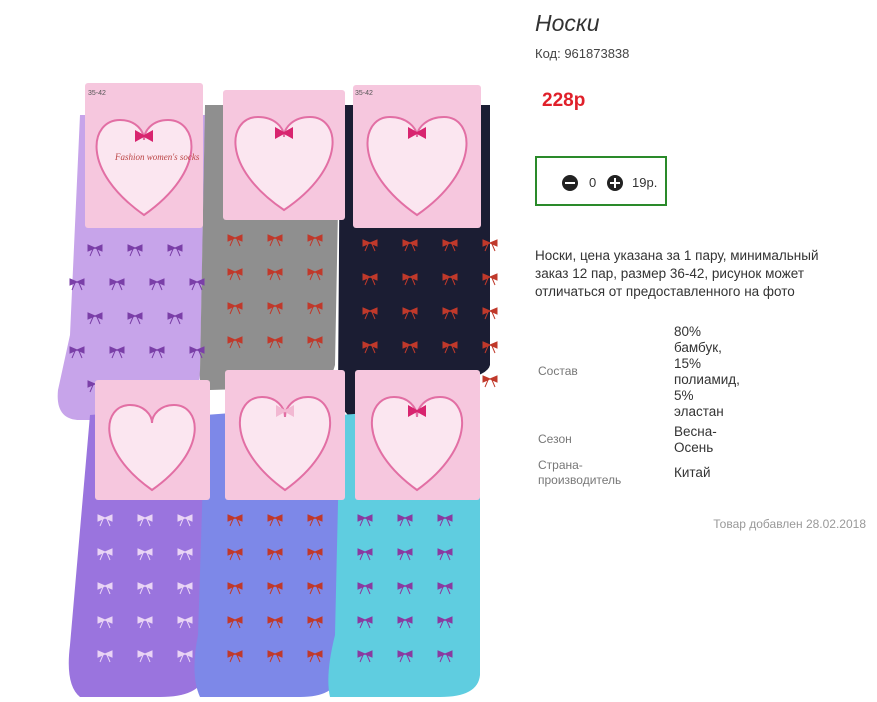  What do you see at coordinates (695, 439) in the screenshot?
I see `property-value: Весна-Осень` at bounding box center [695, 439].